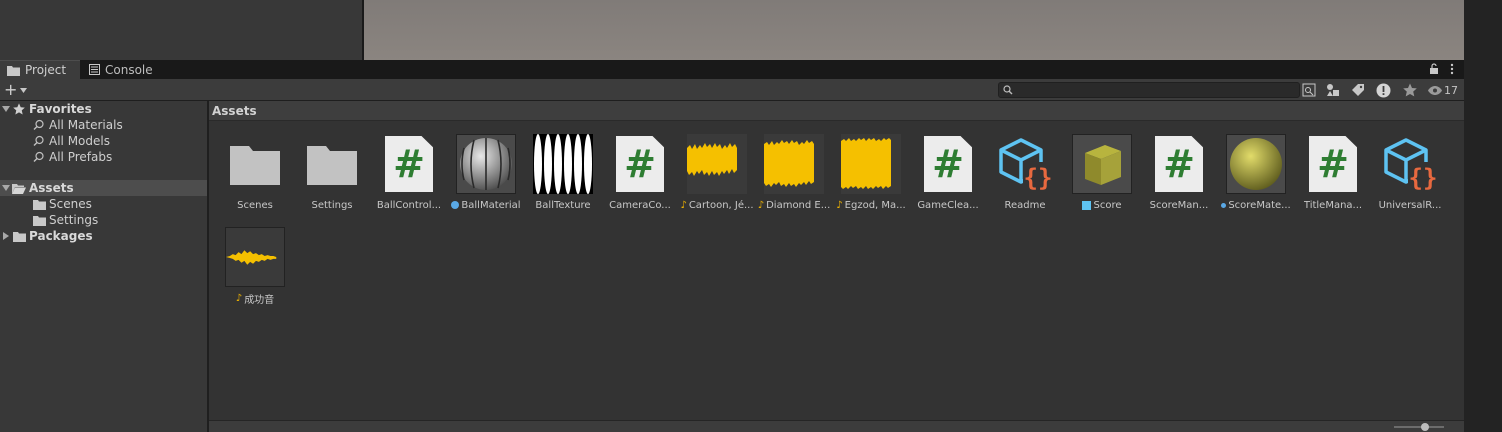 The width and height of the screenshot is (1502, 432). Describe the element at coordinates (103, 236) in the screenshot. I see `tree-item-packages: Packages` at that location.